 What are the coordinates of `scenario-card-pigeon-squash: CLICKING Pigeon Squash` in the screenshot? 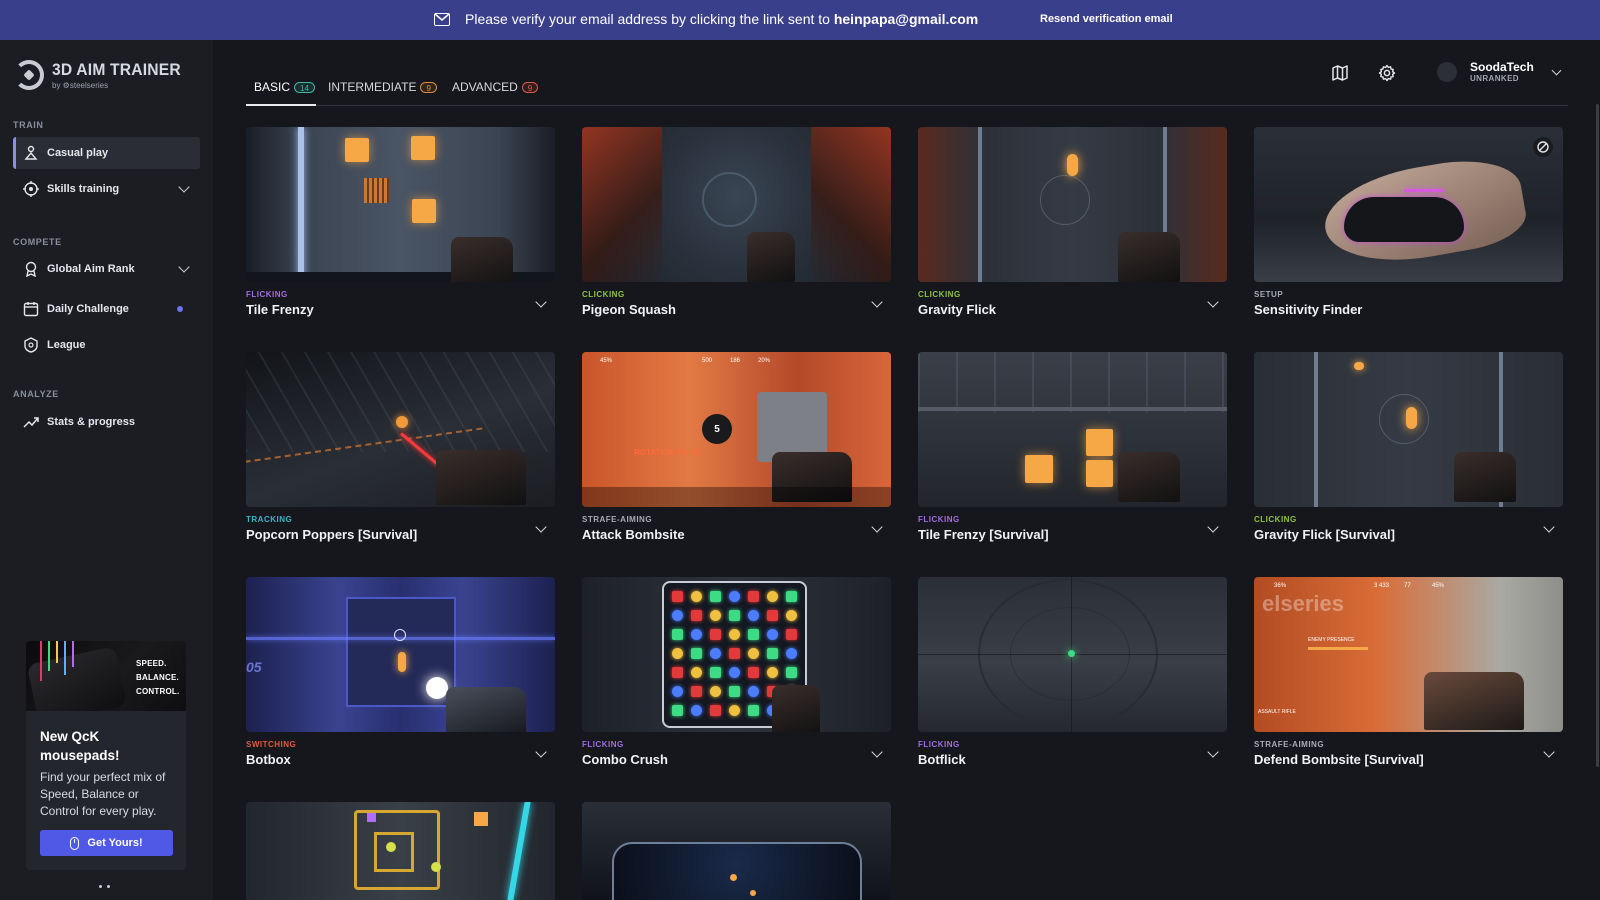 It's located at (736, 227).